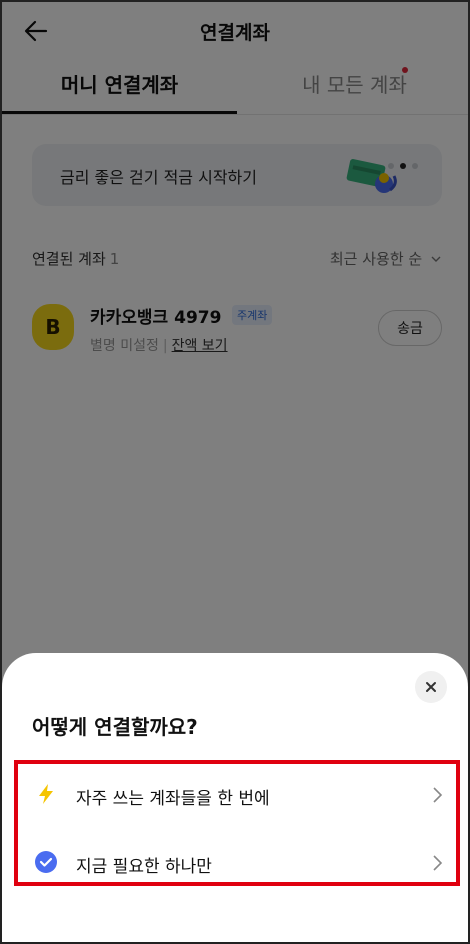  I want to click on option-label: 자주 쓰는 계좌들을 한 번에, so click(173, 799).